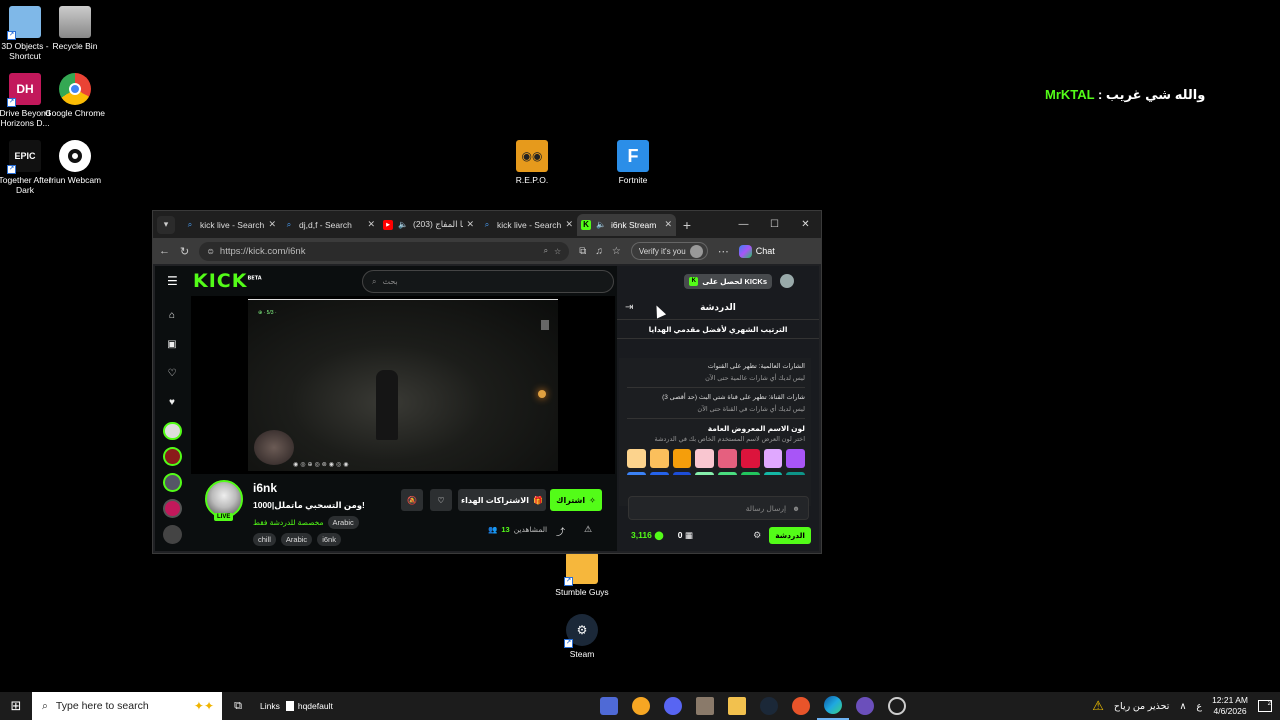  I want to click on following-heart-icon: ♡, so click(172, 374).